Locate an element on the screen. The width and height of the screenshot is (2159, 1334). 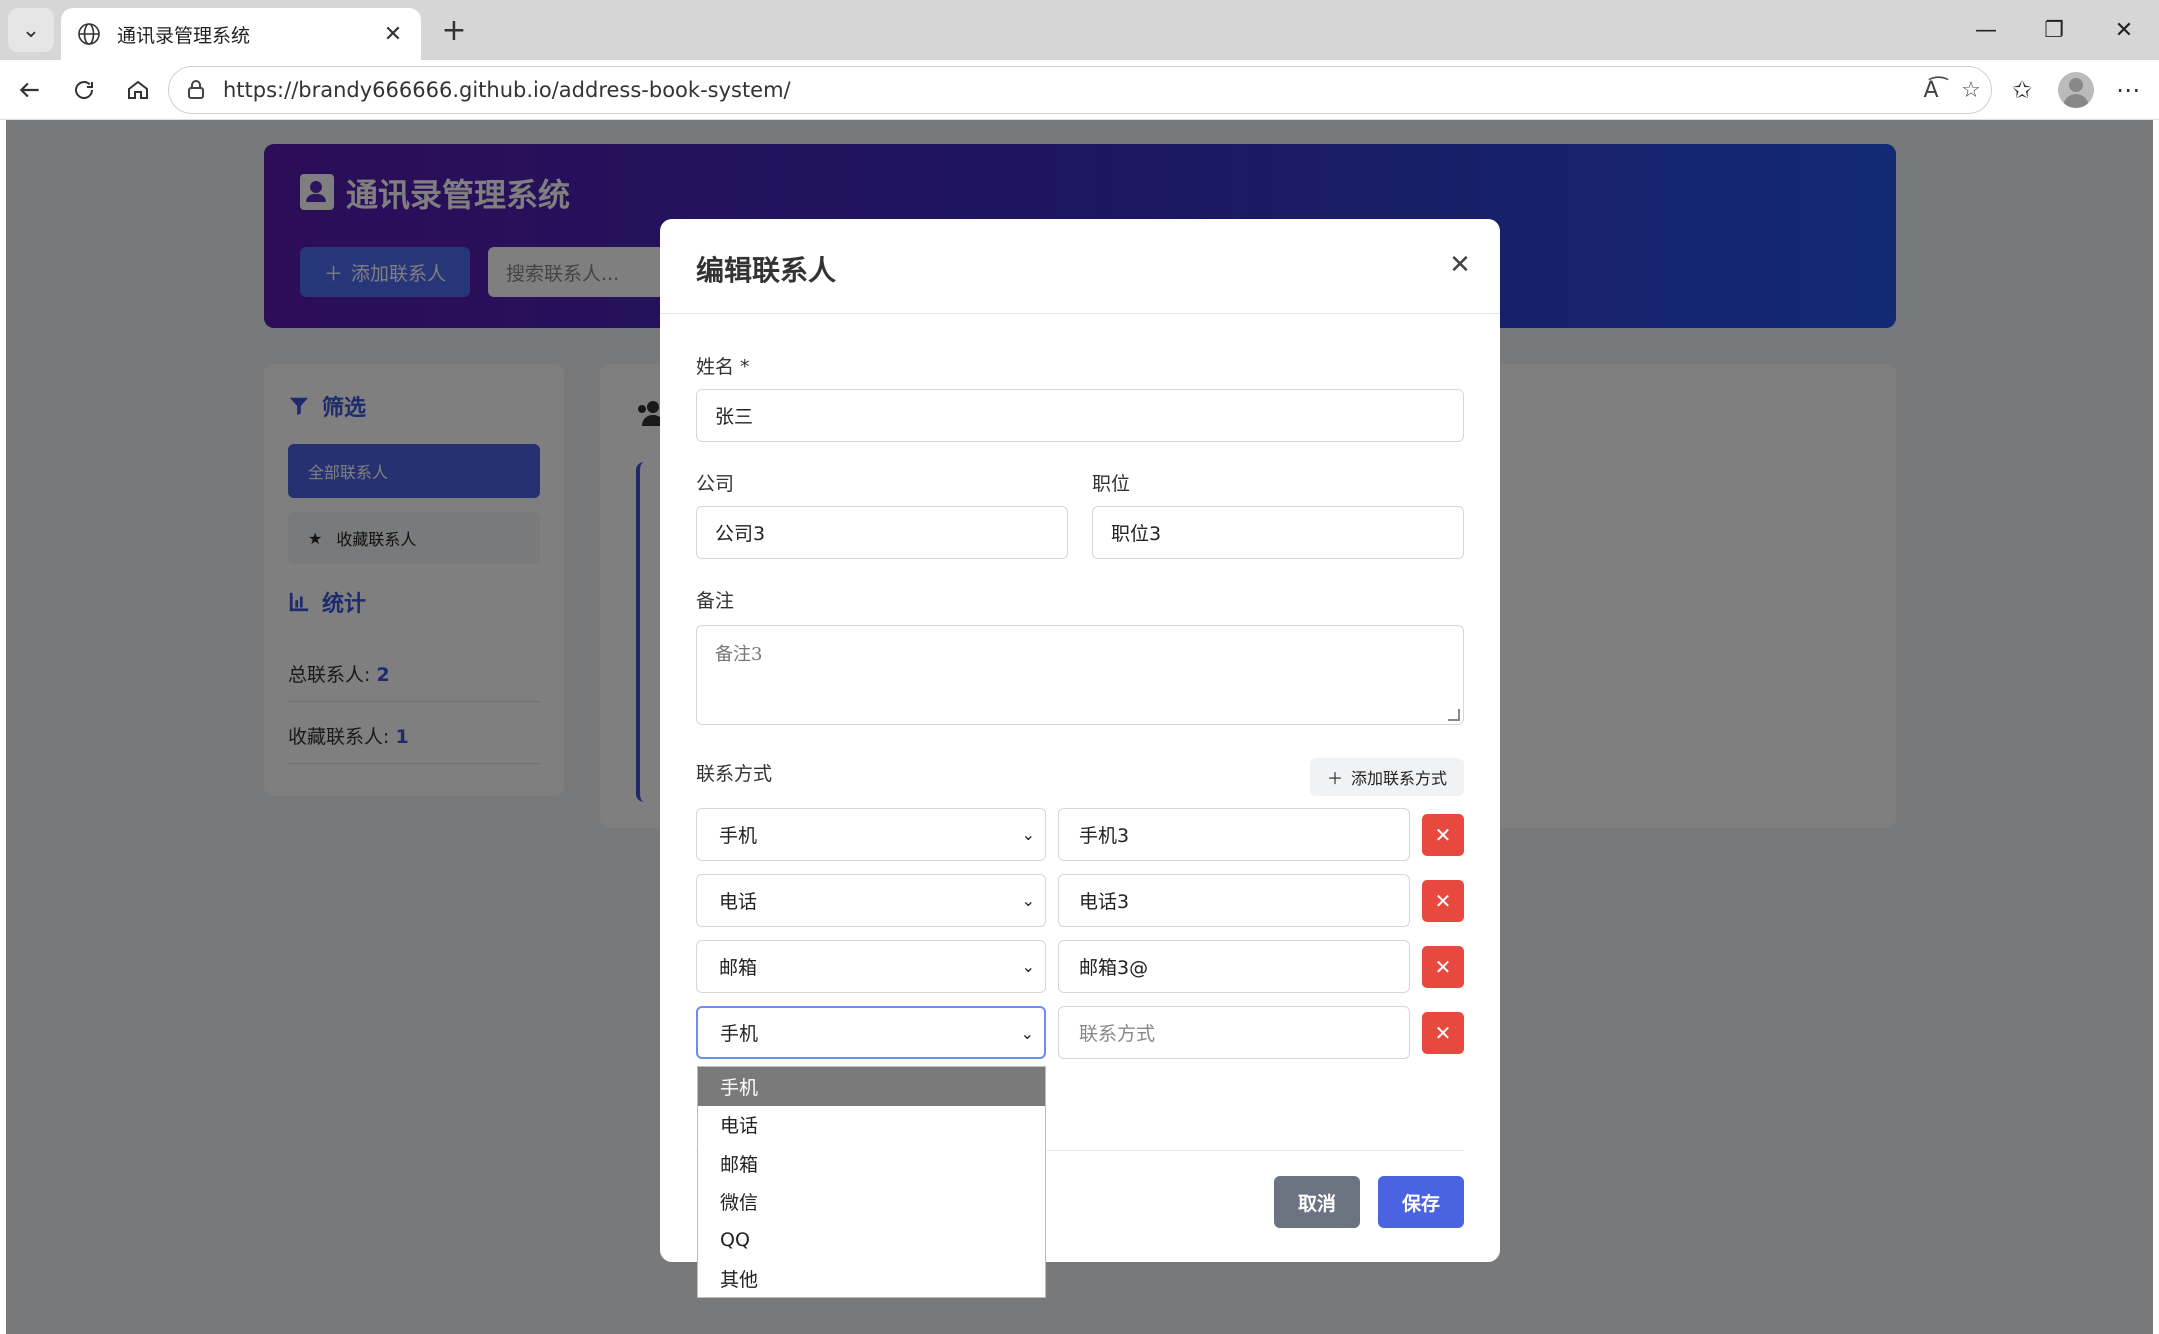
browser-tab: 通讯录管理系统 ✕ is located at coordinates (241, 34).